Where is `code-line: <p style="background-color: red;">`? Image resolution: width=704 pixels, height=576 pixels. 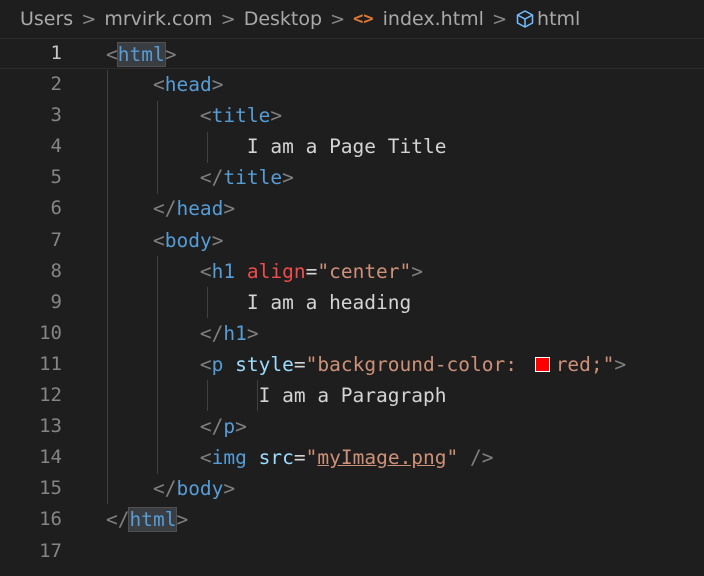
code-line: <p style="background-color: red;"> is located at coordinates (405, 364).